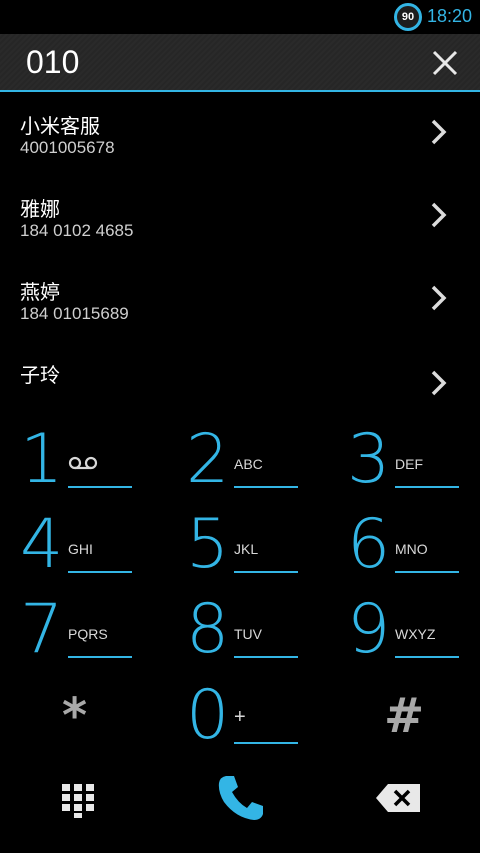 The image size is (480, 853). I want to click on status-bar: 90 18:20, so click(240, 17).